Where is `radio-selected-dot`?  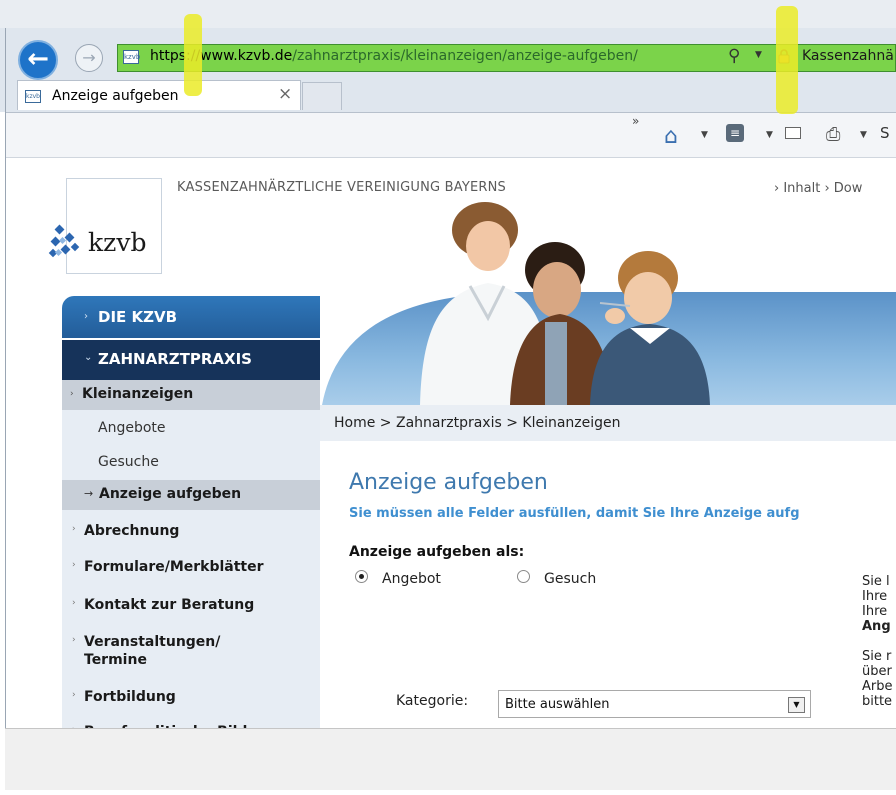 radio-selected-dot is located at coordinates (361, 576).